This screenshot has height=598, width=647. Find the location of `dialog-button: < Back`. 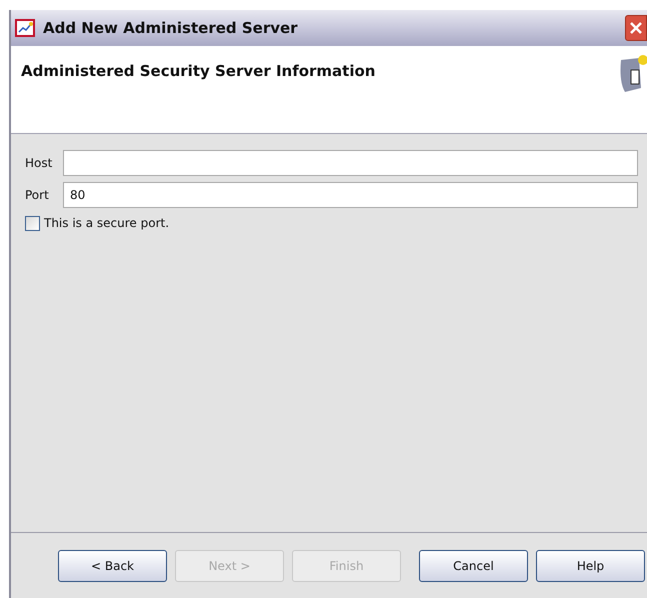

dialog-button: < Back is located at coordinates (112, 566).